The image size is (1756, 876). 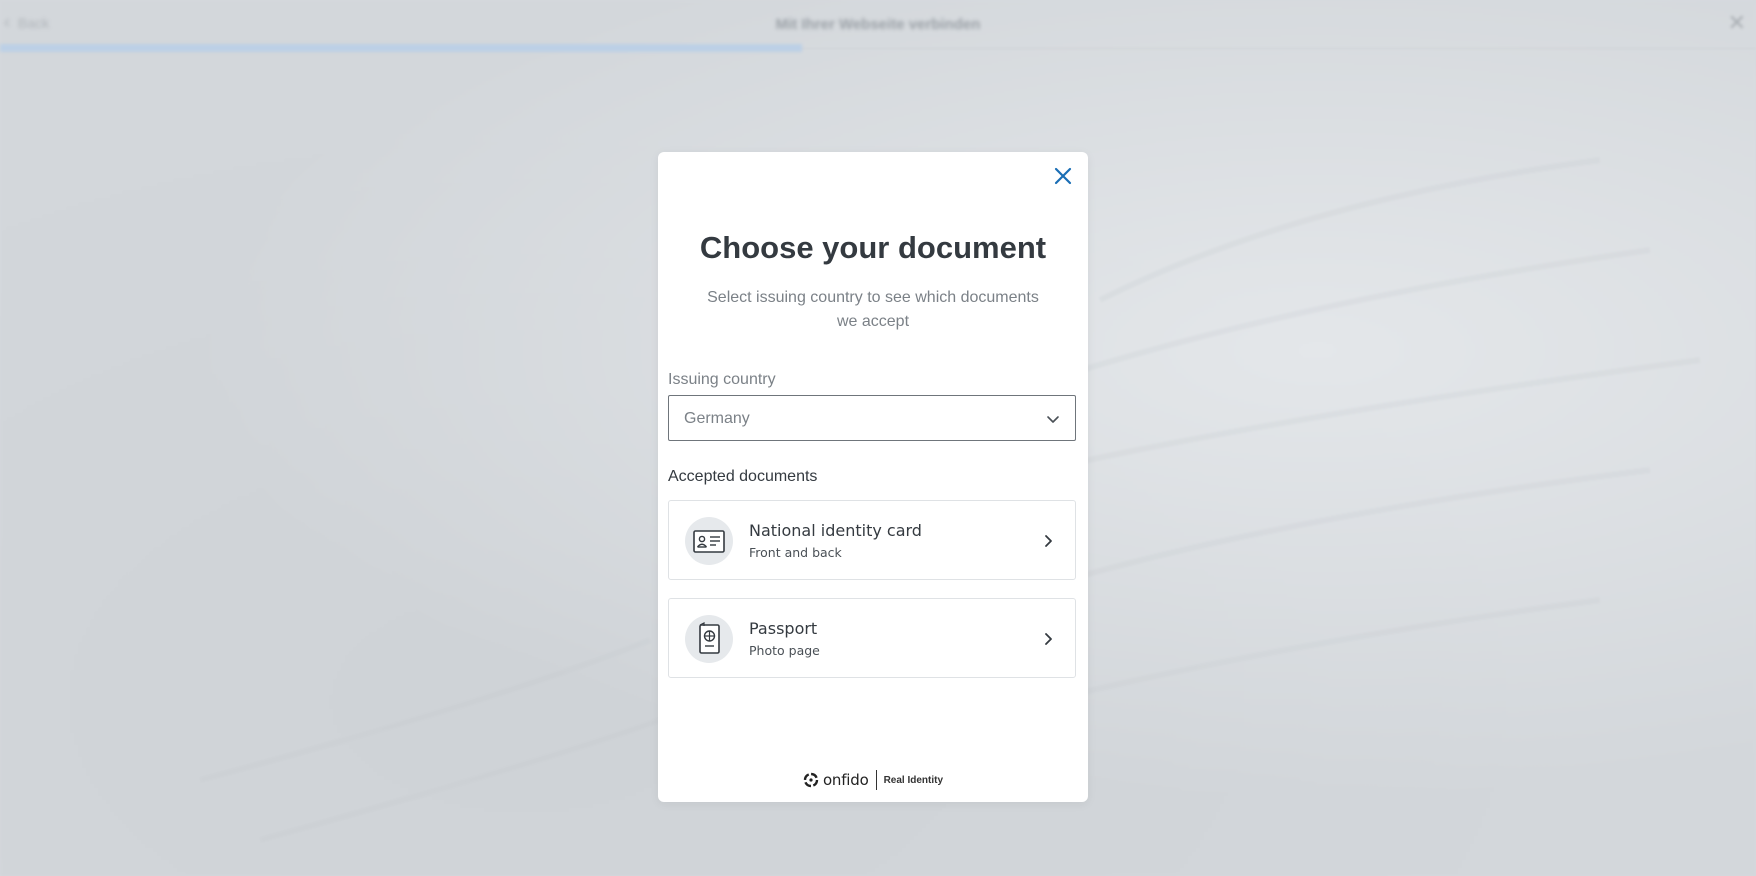 I want to click on document-option-subtitle: Photo page, so click(x=784, y=650).